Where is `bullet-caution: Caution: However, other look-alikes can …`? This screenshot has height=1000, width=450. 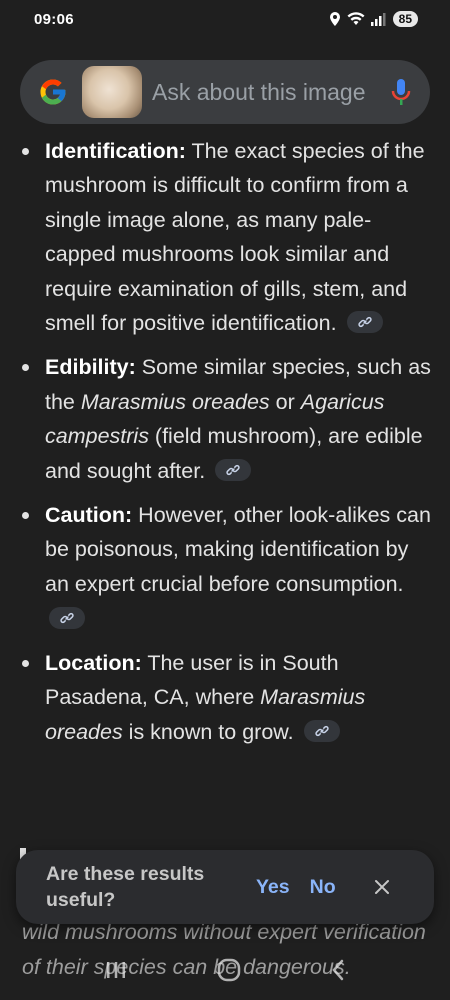
bullet-caution: Caution: However, other look-alikes can … is located at coordinates (225, 567).